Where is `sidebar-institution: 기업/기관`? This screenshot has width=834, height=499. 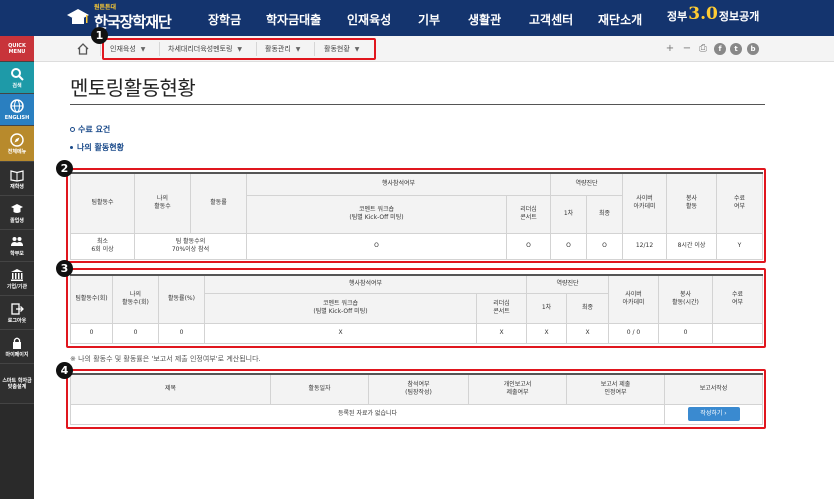
sidebar-institution: 기업/기관 is located at coordinates (17, 279).